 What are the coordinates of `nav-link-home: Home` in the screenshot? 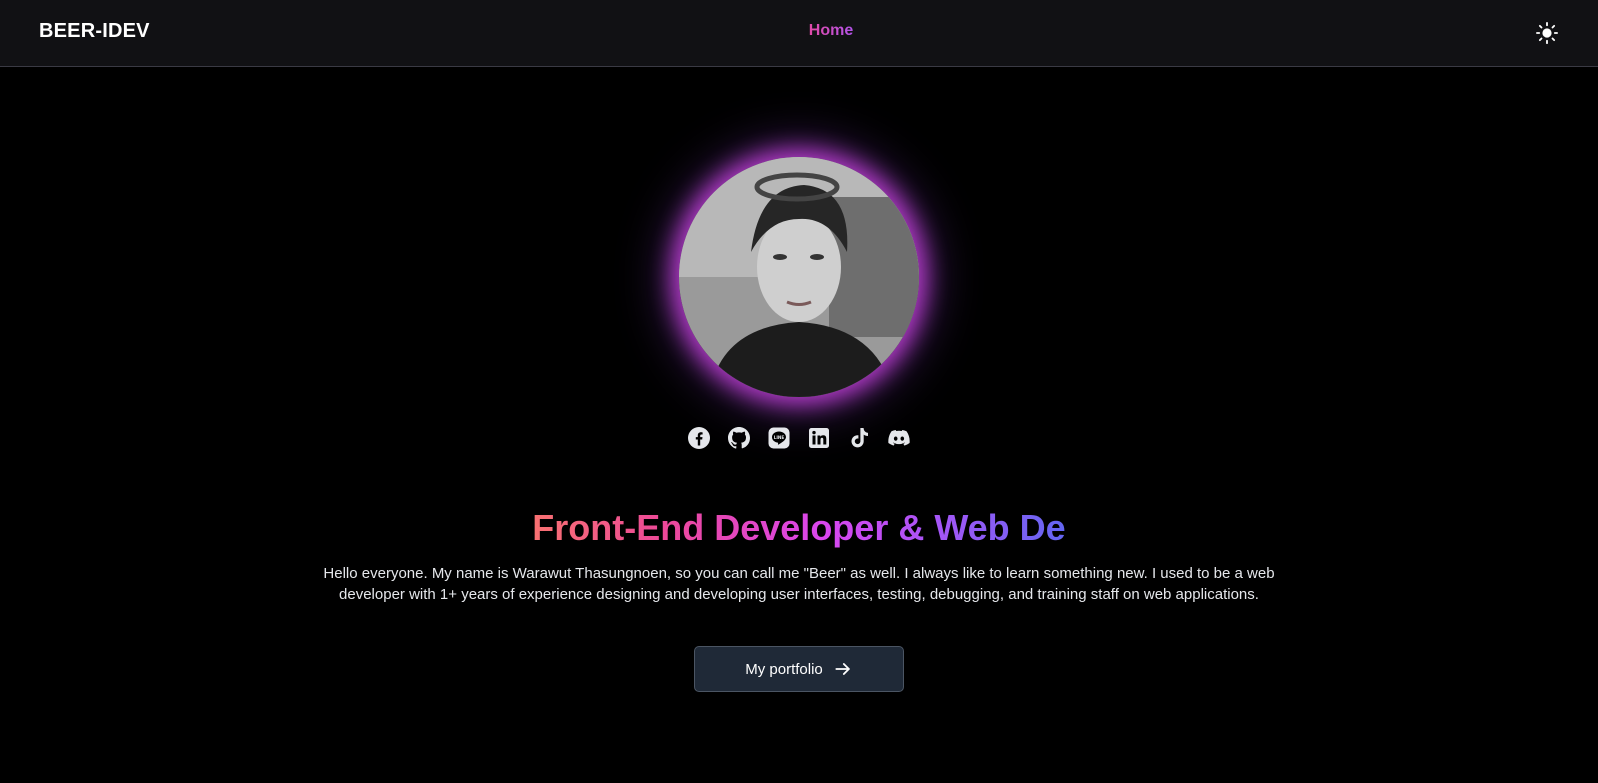 It's located at (831, 31).